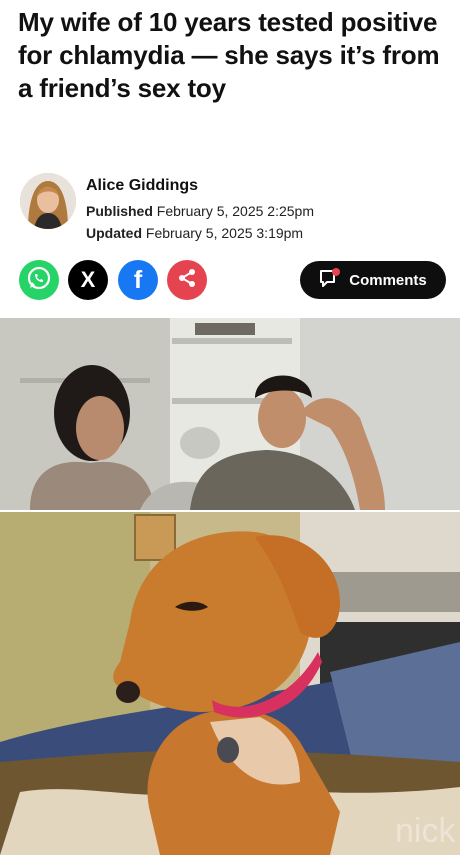 The height and width of the screenshot is (855, 460). Describe the element at coordinates (114, 233) in the screenshot. I see `updated-label: Updated` at that location.